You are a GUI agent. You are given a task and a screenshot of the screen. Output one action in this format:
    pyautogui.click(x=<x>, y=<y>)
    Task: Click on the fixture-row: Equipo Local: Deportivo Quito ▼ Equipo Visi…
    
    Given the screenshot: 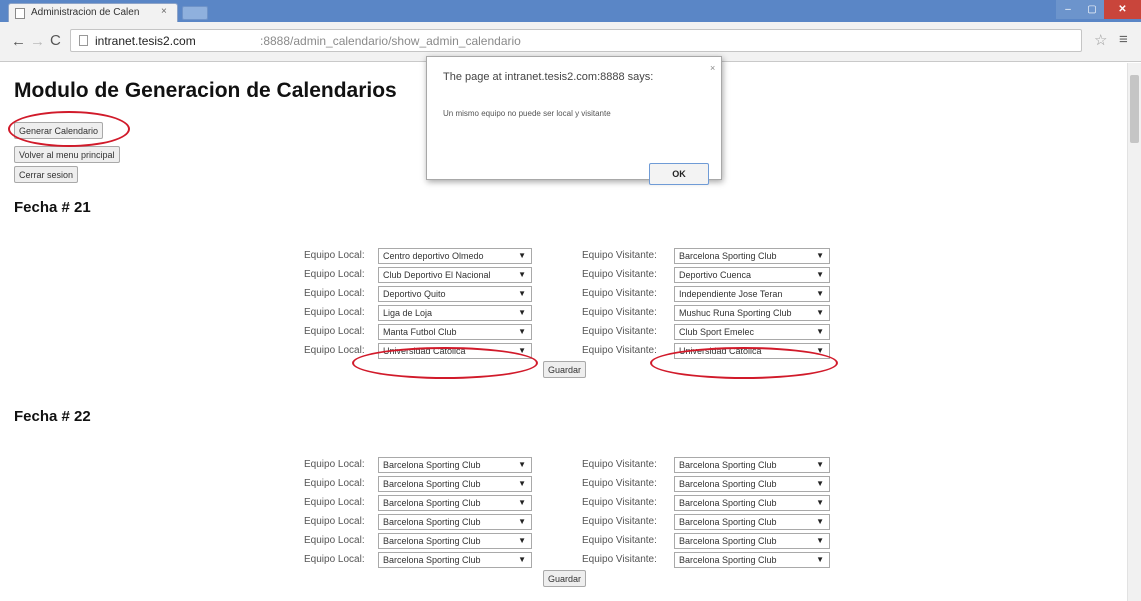 What is the action you would take?
    pyautogui.click(x=563, y=294)
    